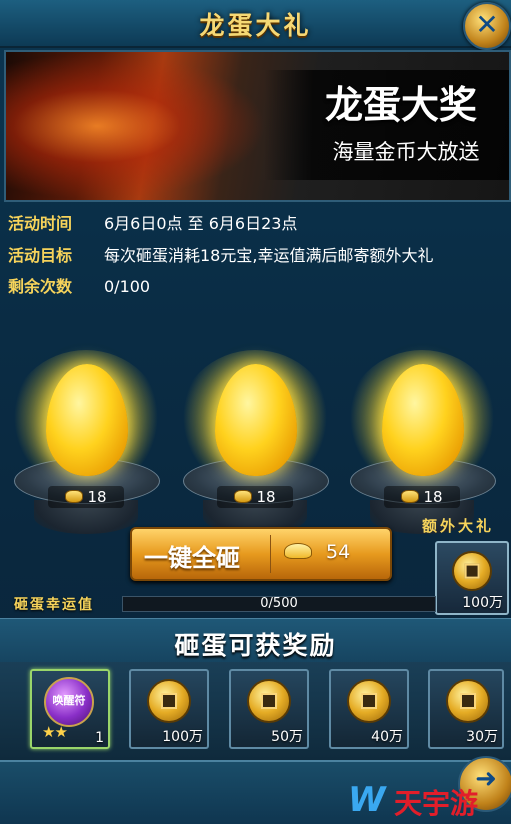 This screenshot has width=511, height=824. I want to click on info-row-time: 活动时间 6月6日0点 至 6月6日23点, so click(152, 222).